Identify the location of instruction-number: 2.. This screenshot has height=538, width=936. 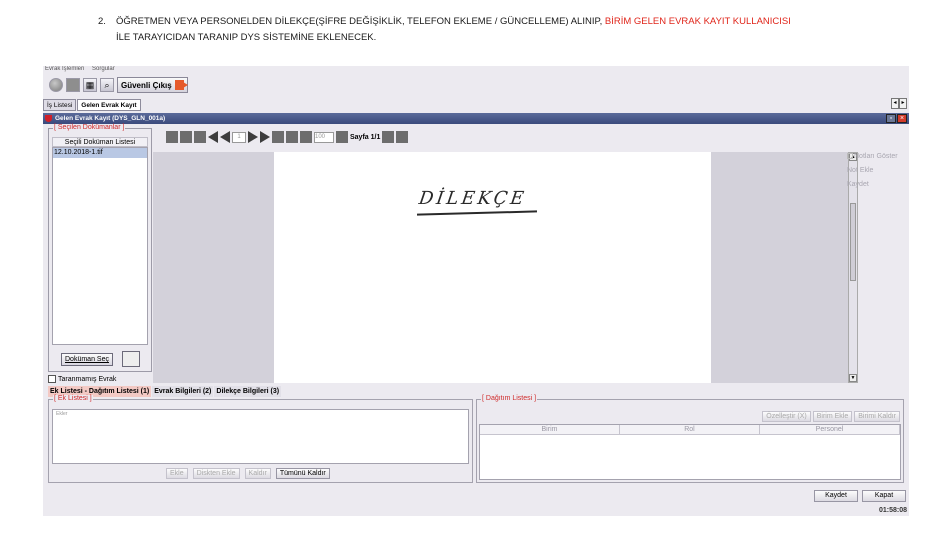
(102, 21).